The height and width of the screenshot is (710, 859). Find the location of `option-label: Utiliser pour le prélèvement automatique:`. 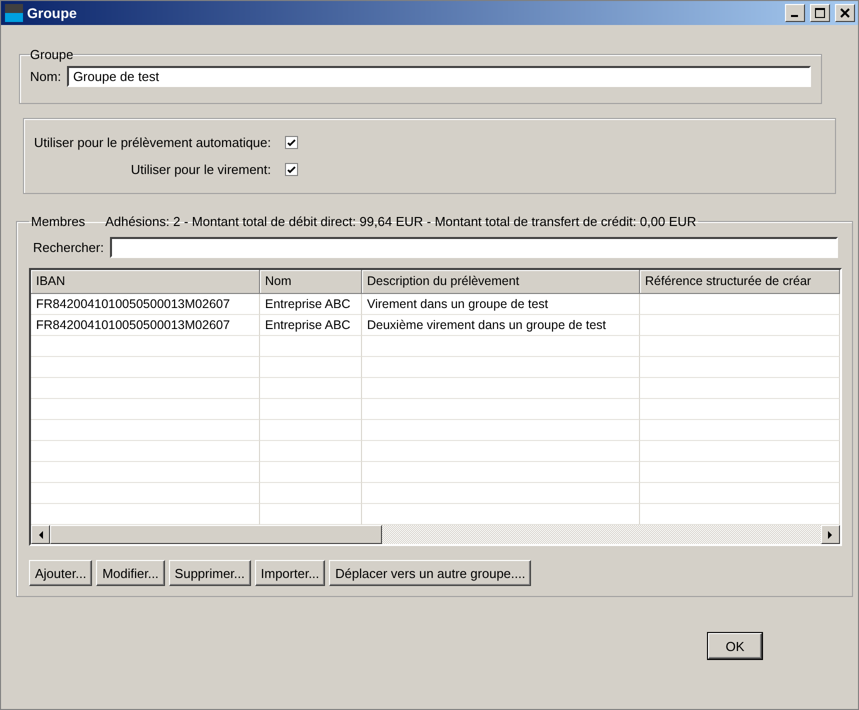

option-label: Utiliser pour le prélèvement automatique: is located at coordinates (153, 142).